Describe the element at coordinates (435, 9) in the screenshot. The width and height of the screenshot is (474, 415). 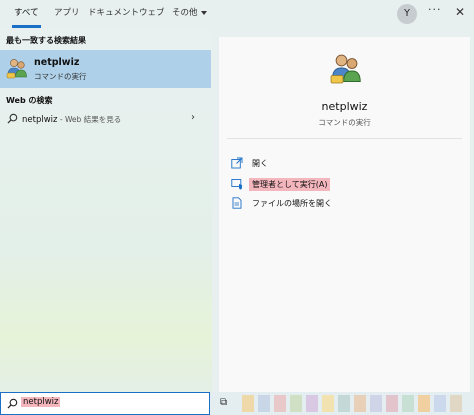
I see `more-options-icon: ···` at that location.